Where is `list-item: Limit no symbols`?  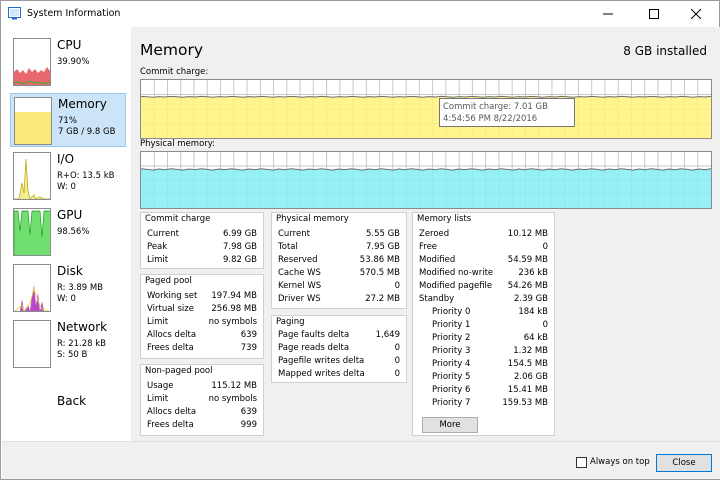 list-item: Limit no symbols is located at coordinates (202, 399).